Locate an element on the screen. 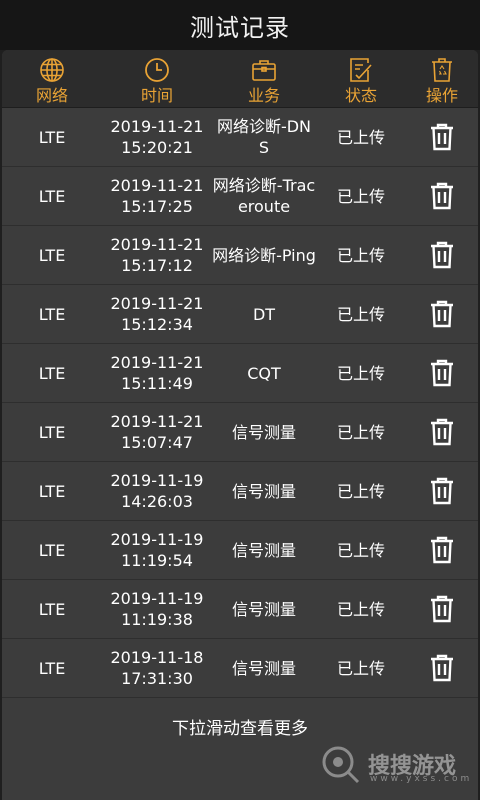  row-datetime: 2019-11-21 15:12:34 is located at coordinates (157, 314).